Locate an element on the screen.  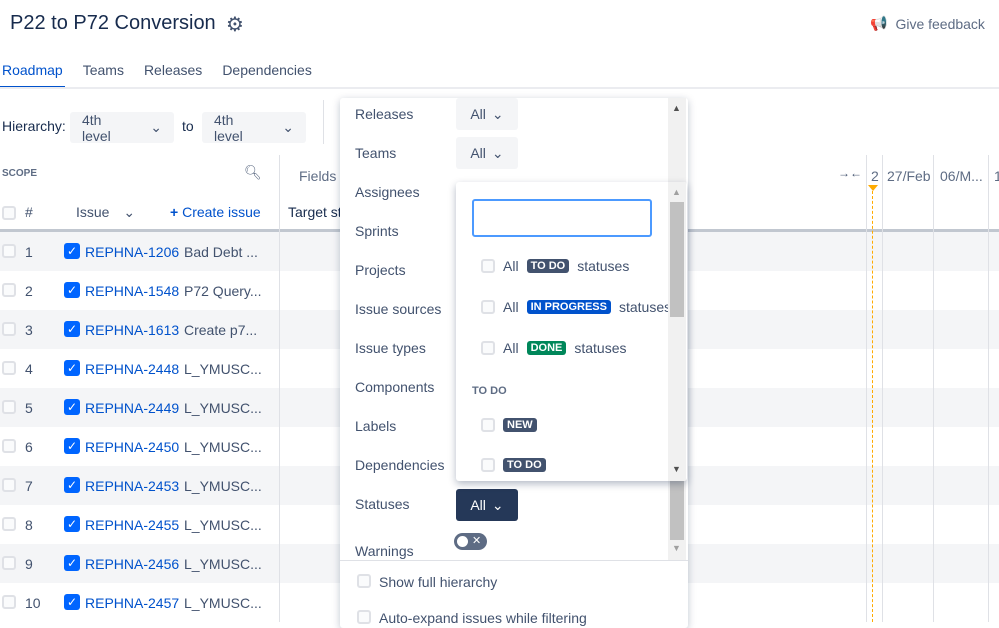
gear-icon: ⚙ is located at coordinates (235, 24).